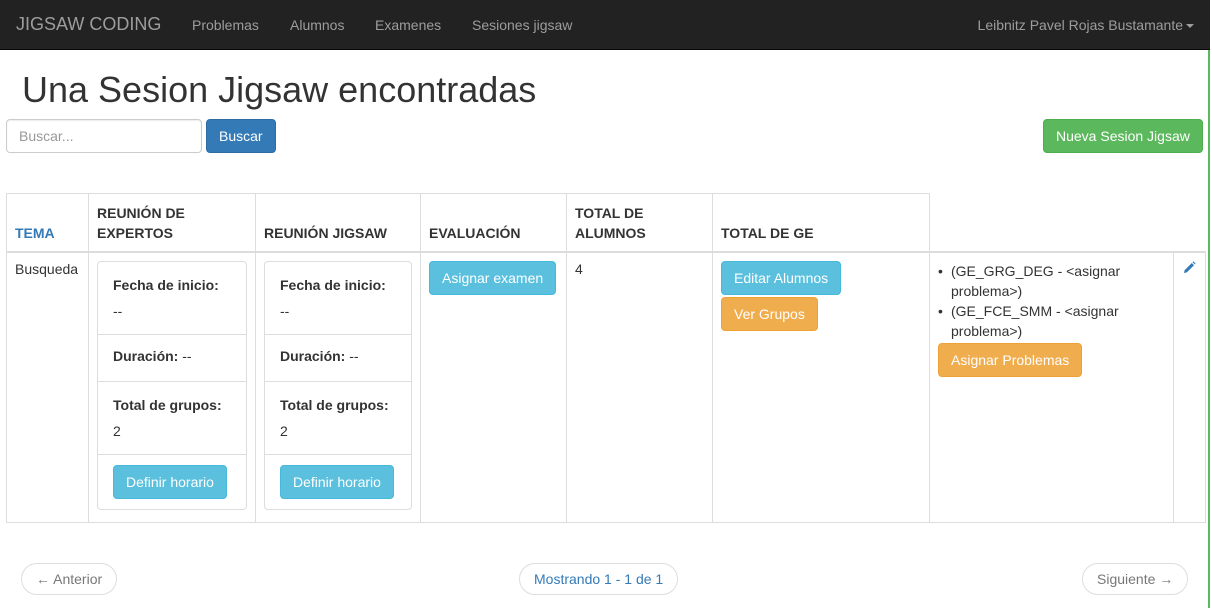 Image resolution: width=1212 pixels, height=608 pixels. Describe the element at coordinates (338, 418) in the screenshot. I see `jigsaw-grupos: Total de grupos: 2` at that location.